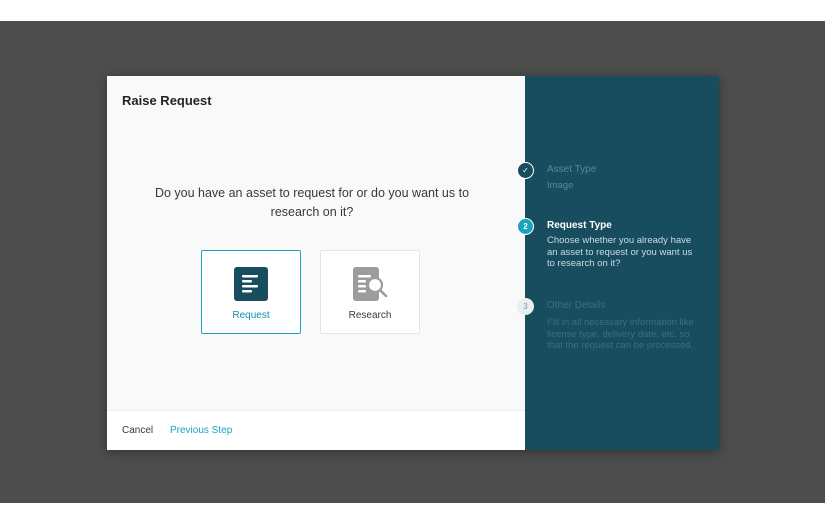 The image size is (825, 525). Describe the element at coordinates (310, 292) in the screenshot. I see `request-type-options: Request Research` at that location.